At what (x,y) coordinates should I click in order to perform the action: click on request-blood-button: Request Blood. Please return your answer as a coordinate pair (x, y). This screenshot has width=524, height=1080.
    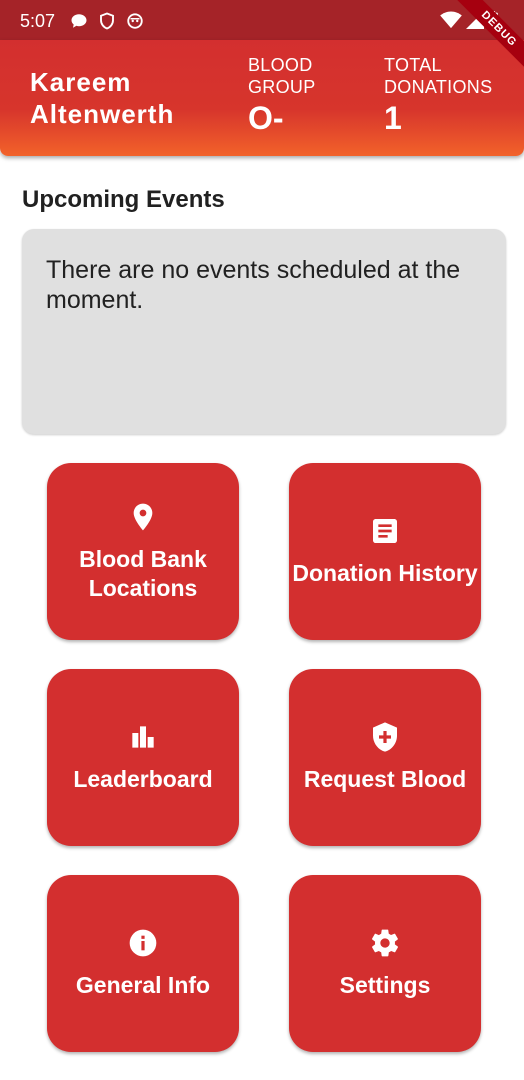
    Looking at the image, I should click on (385, 757).